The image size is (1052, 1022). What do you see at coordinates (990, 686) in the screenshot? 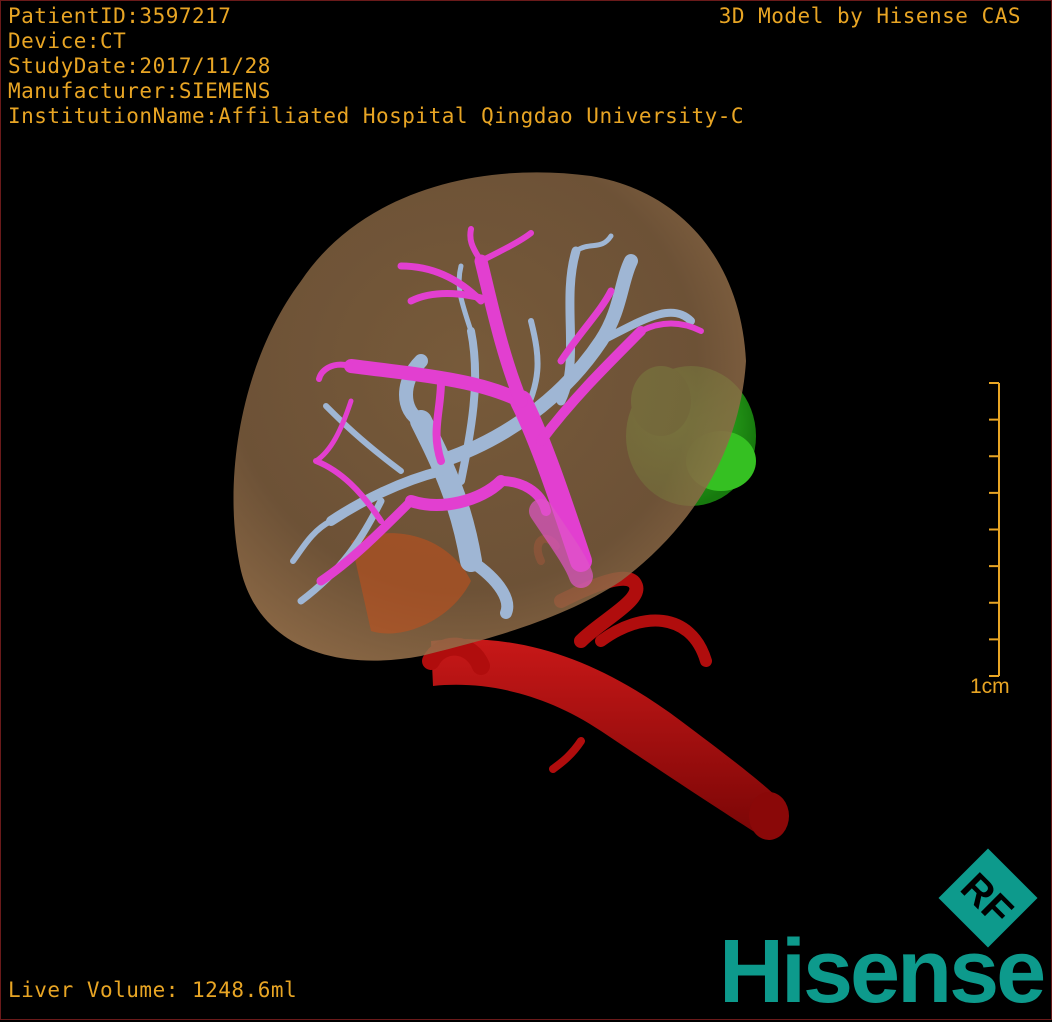
I see `scale-label: 1cm` at bounding box center [990, 686].